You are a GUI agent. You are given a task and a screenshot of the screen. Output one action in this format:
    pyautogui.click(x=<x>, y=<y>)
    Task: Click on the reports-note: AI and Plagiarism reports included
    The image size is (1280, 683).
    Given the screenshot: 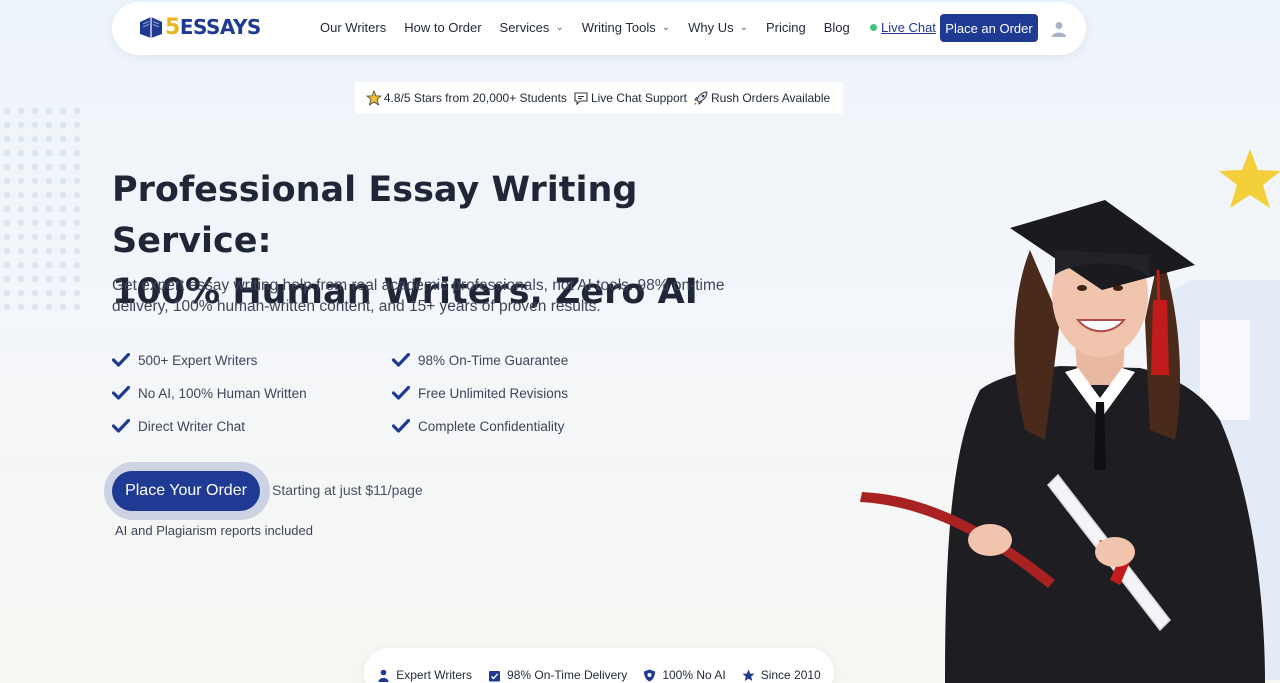 What is the action you would take?
    pyautogui.click(x=214, y=530)
    